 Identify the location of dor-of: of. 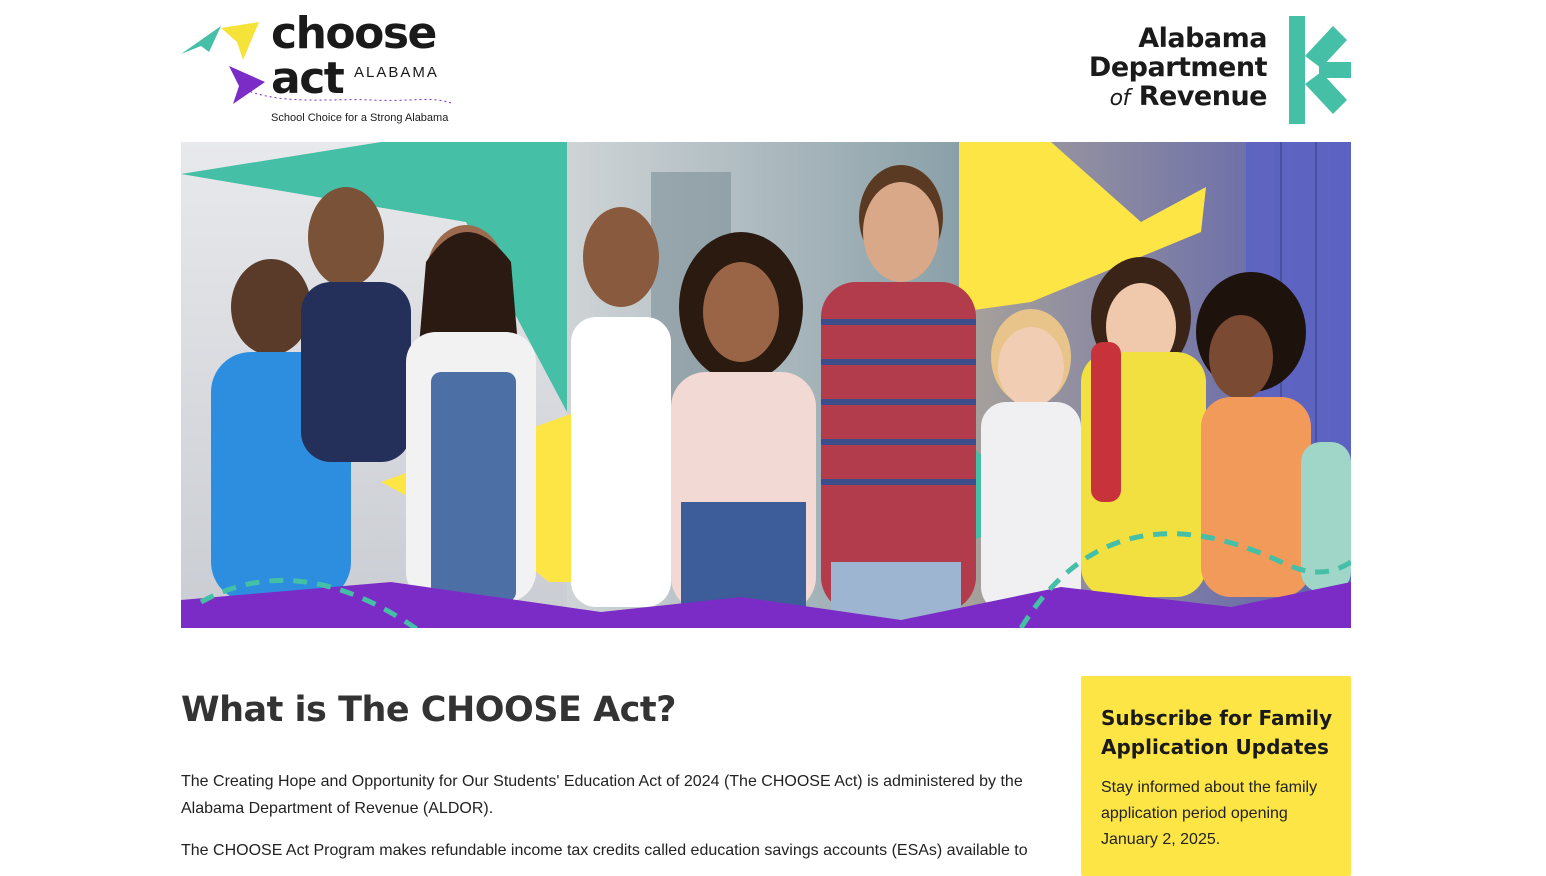
(1120, 98).